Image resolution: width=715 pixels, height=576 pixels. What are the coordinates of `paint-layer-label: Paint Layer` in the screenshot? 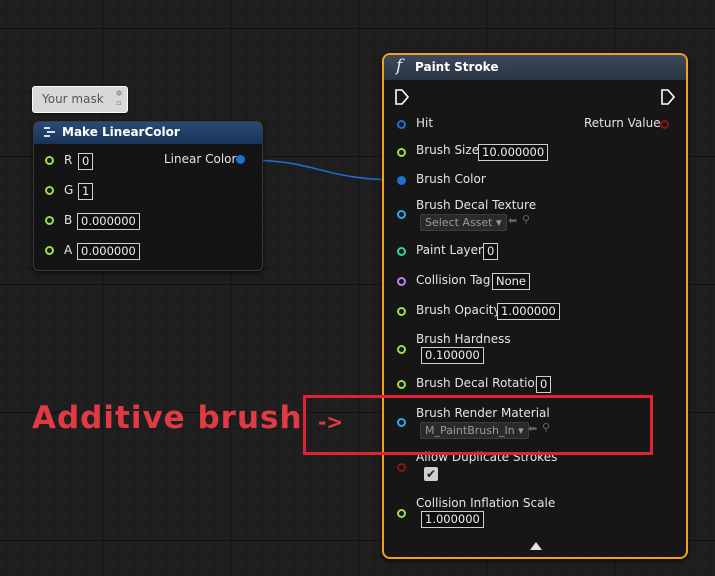 It's located at (449, 250).